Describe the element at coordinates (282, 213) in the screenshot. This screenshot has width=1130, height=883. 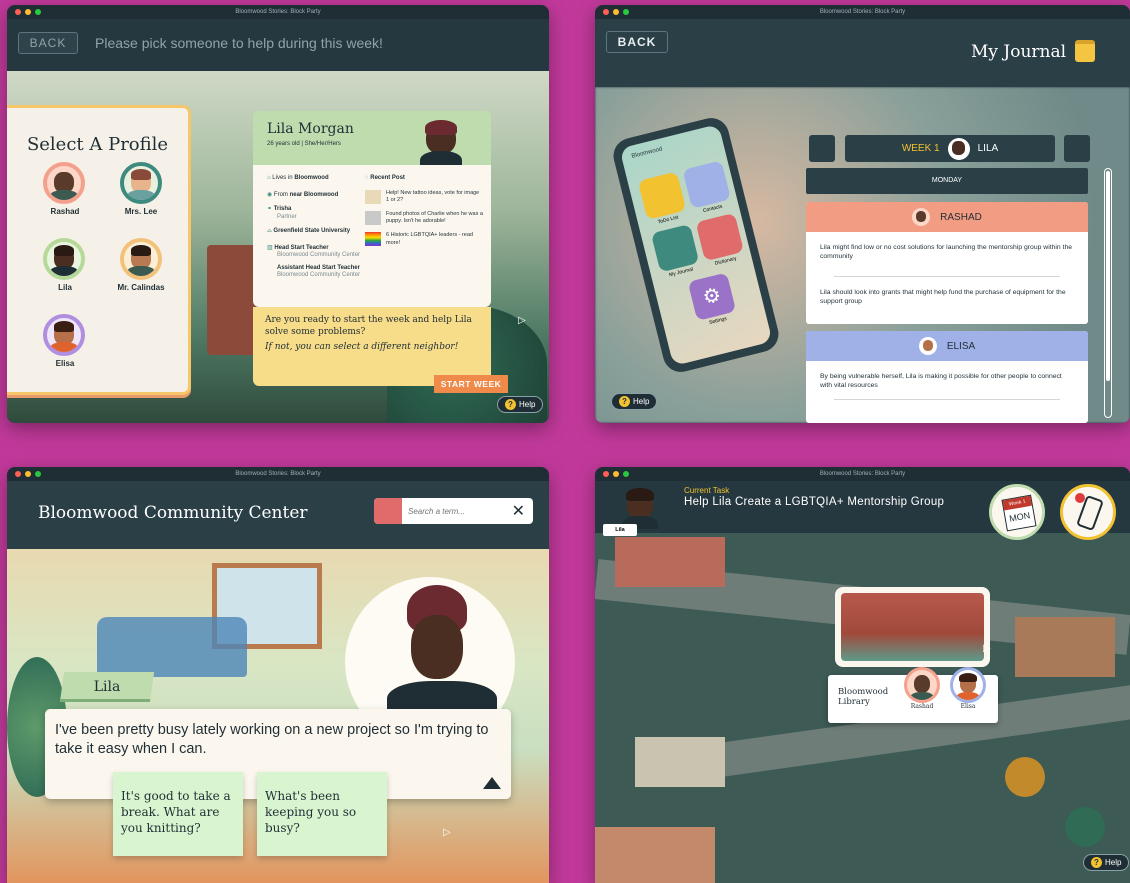
I see `partner-row: ⚭ Trisha Partner` at that location.